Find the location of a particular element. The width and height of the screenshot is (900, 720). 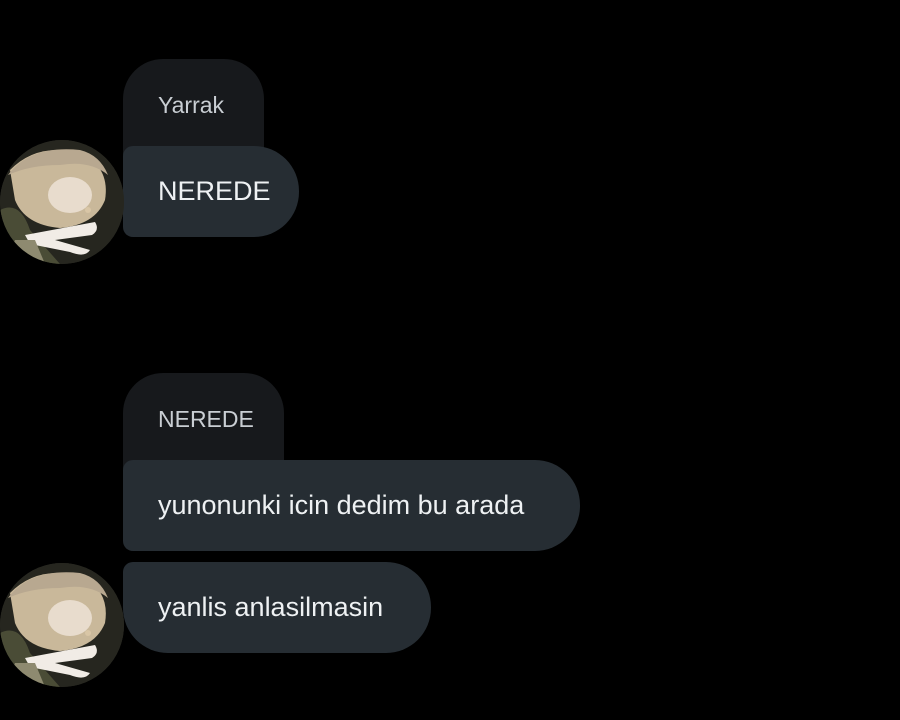

reply-quote-preview: Yarrak is located at coordinates (193, 107).